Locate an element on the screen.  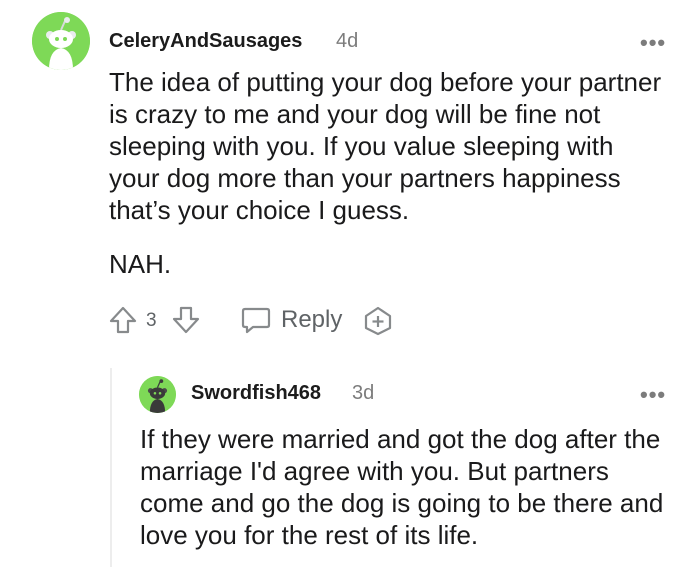
arrow-down-icon is located at coordinates (186, 320).